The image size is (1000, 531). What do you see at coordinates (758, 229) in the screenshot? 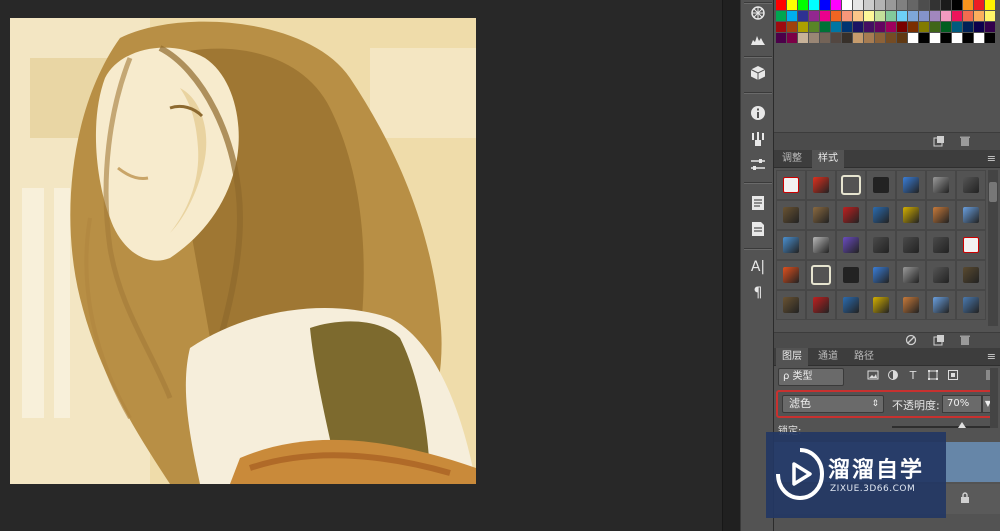
I see `document-icon` at bounding box center [758, 229].